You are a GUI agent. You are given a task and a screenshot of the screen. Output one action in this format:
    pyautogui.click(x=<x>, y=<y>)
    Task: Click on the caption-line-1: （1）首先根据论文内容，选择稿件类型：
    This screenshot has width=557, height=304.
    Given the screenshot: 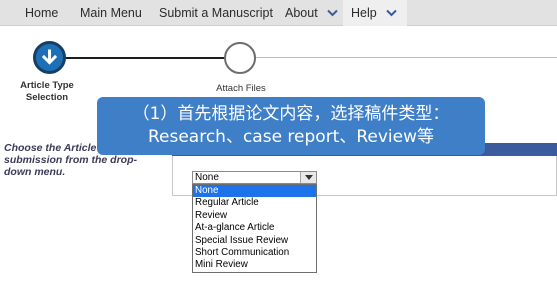 What is the action you would take?
    pyautogui.click(x=291, y=114)
    